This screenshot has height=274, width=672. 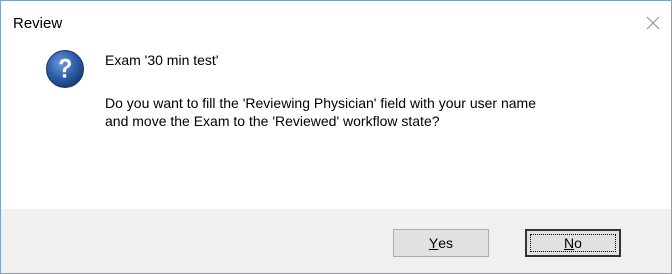 What do you see at coordinates (433, 243) in the screenshot?
I see `yes-button-mnemonic: Y` at bounding box center [433, 243].